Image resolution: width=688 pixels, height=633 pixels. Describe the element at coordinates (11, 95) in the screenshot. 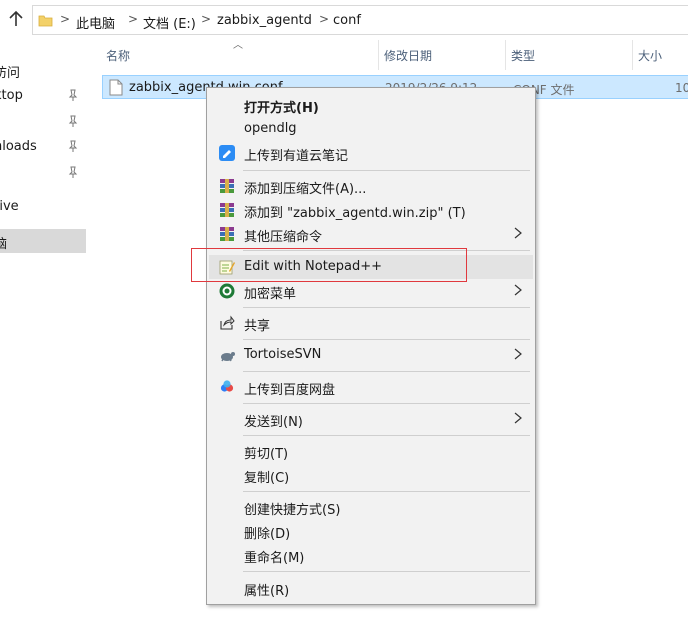

I see `nav-item-label: ktop` at that location.